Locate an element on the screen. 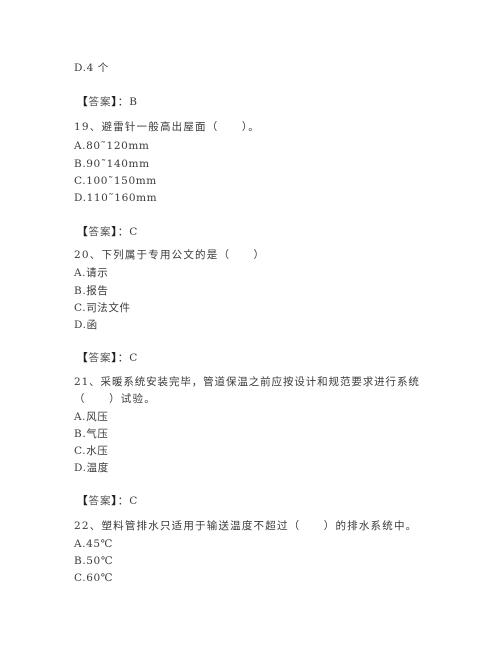  option-c: C.60℃ is located at coordinates (93, 578).